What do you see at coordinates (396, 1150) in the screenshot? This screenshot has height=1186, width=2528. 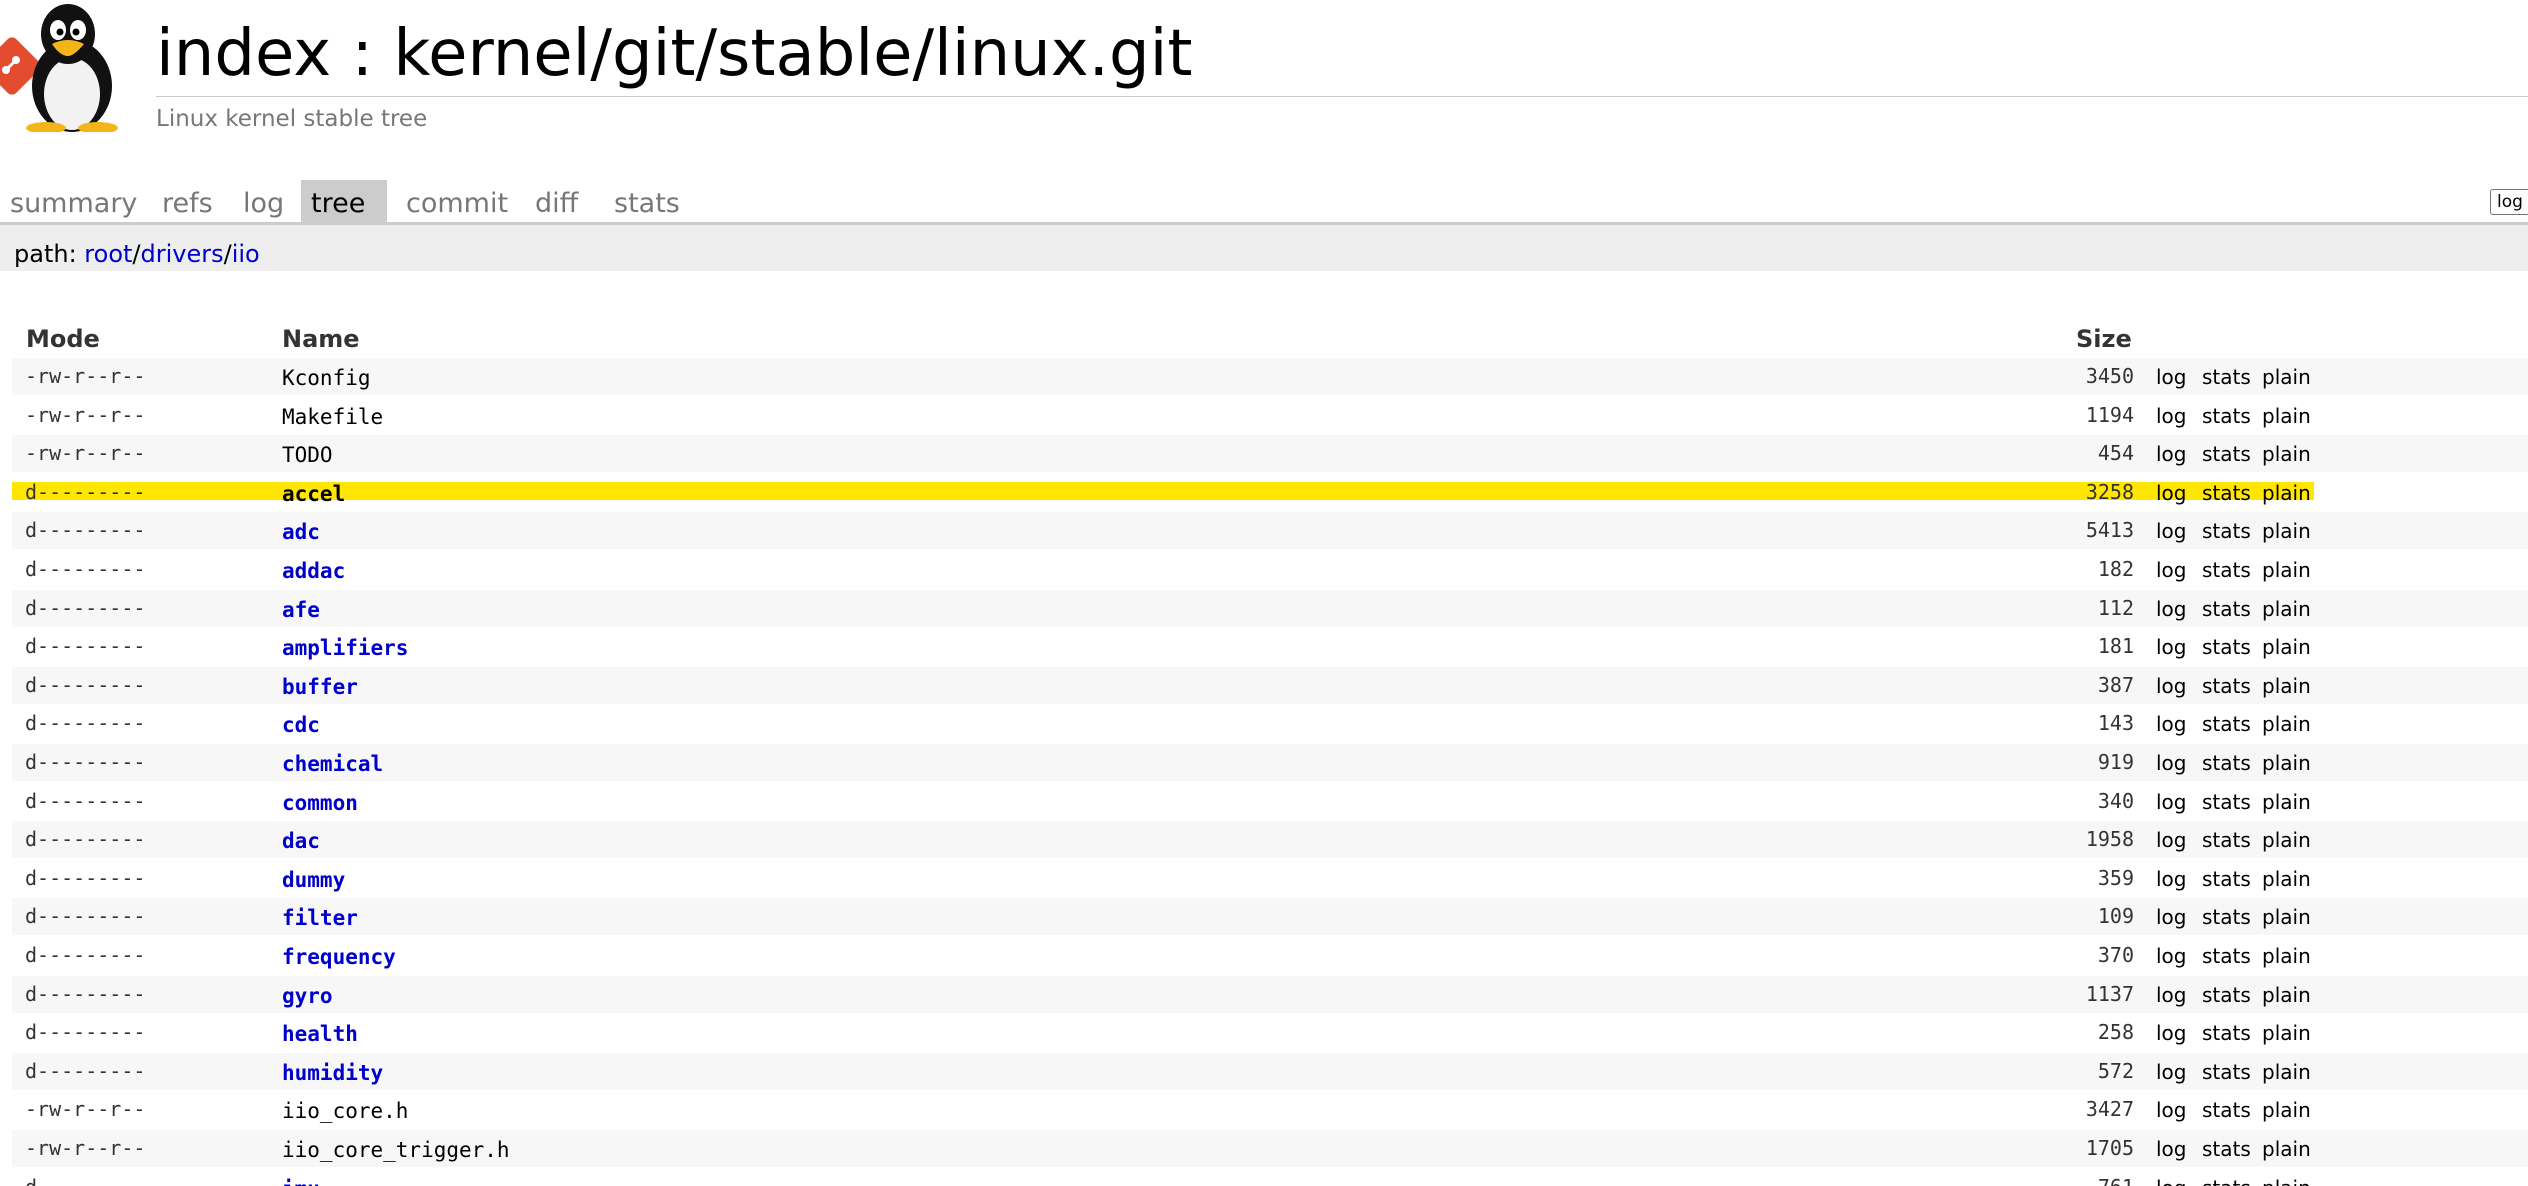 I see `file-link: iio_core_trigger.h` at bounding box center [396, 1150].